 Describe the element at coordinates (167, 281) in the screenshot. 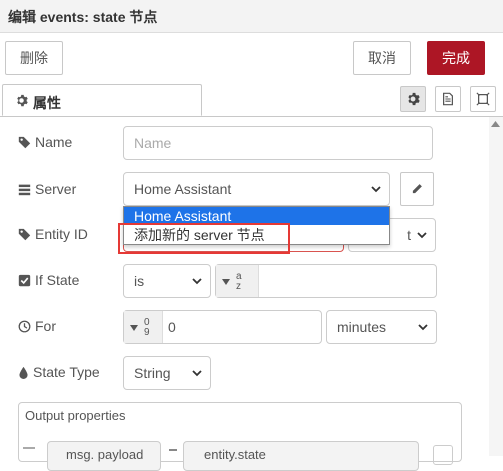

I see `if-state-operator-select: is` at that location.